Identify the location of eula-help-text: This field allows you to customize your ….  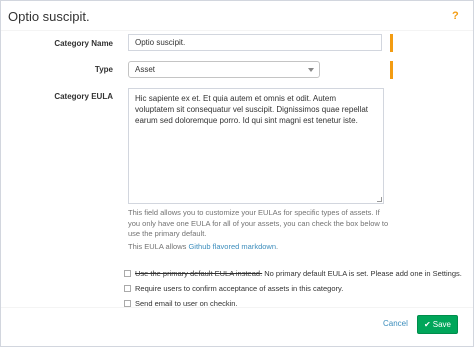
(258, 223).